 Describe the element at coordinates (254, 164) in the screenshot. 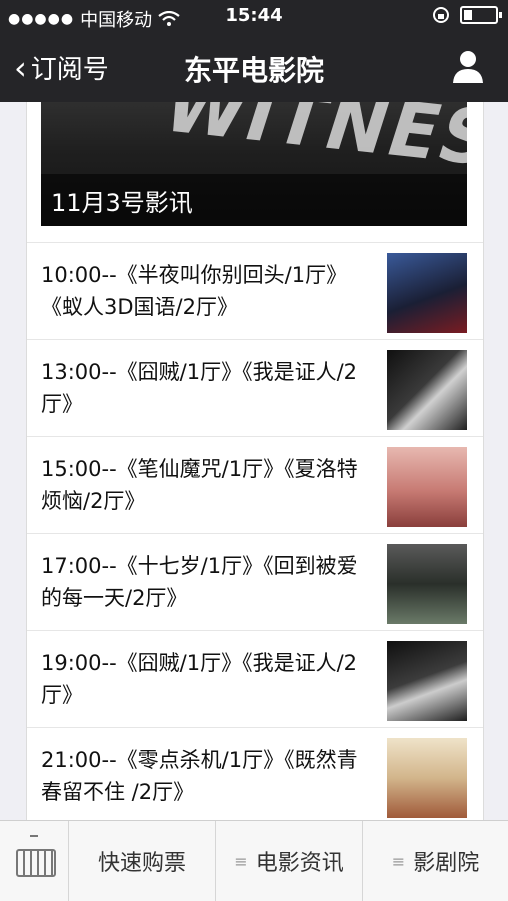

I see `banner: WITNESS 11月3号影讯` at that location.